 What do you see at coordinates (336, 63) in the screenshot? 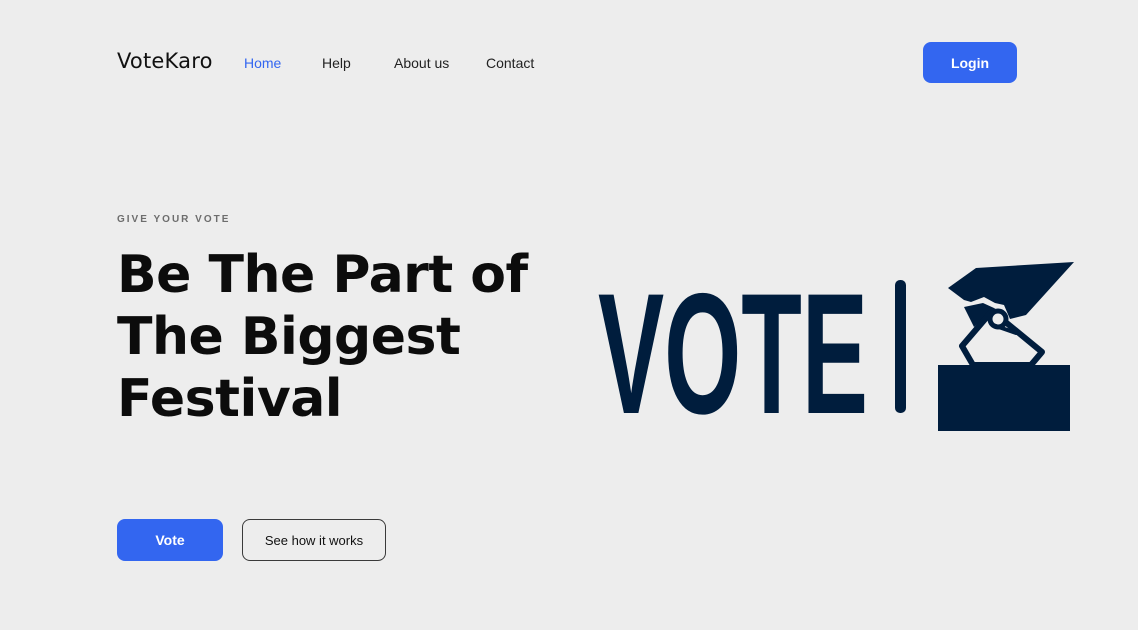
I see `nav-link-help: Help` at bounding box center [336, 63].